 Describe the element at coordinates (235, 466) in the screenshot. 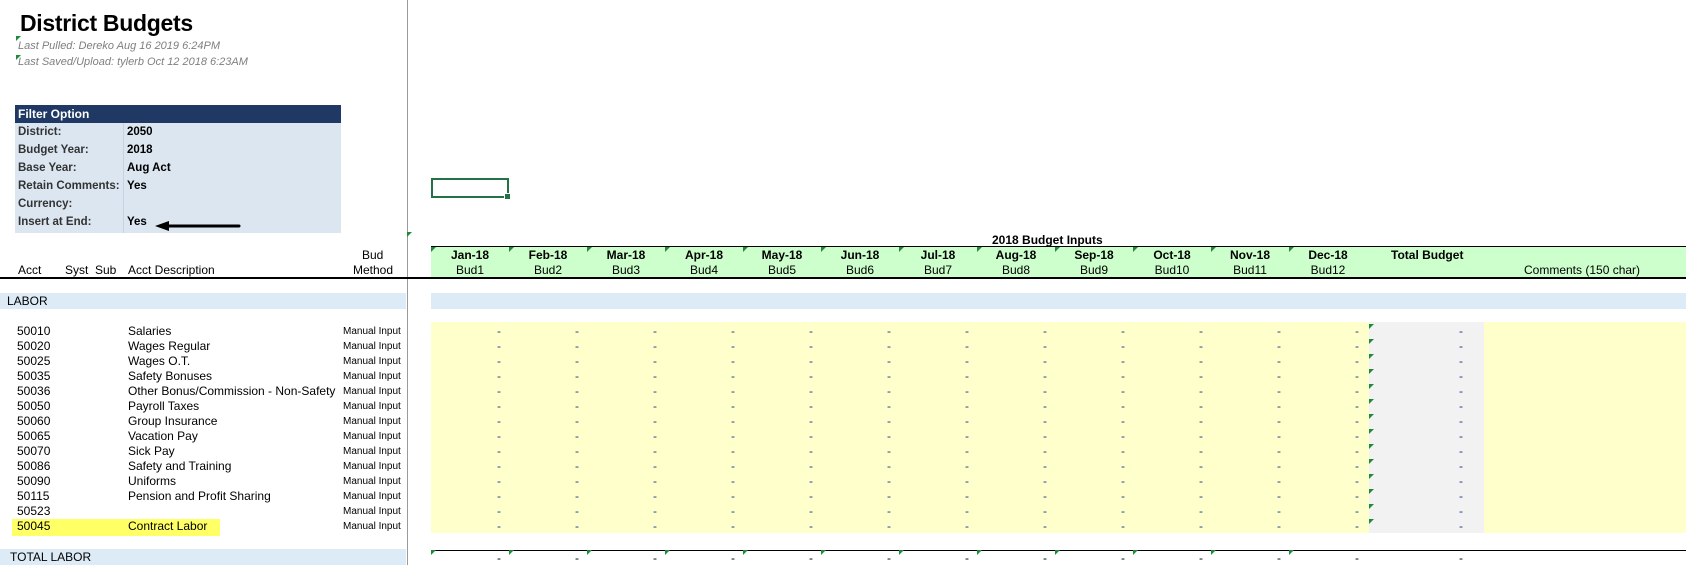

I see `desc-cell: Safety and Training` at that location.